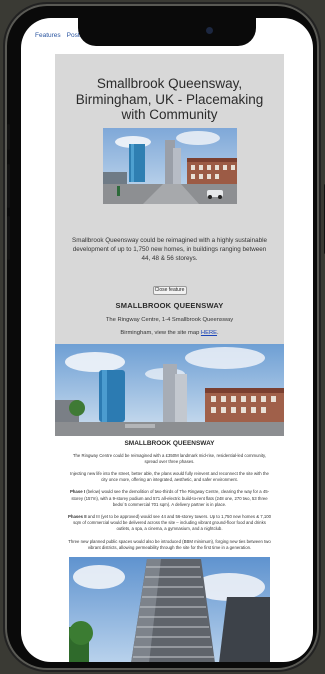  I want to click on location-line: Birmingham, view the site map HERE., so click(169, 333).